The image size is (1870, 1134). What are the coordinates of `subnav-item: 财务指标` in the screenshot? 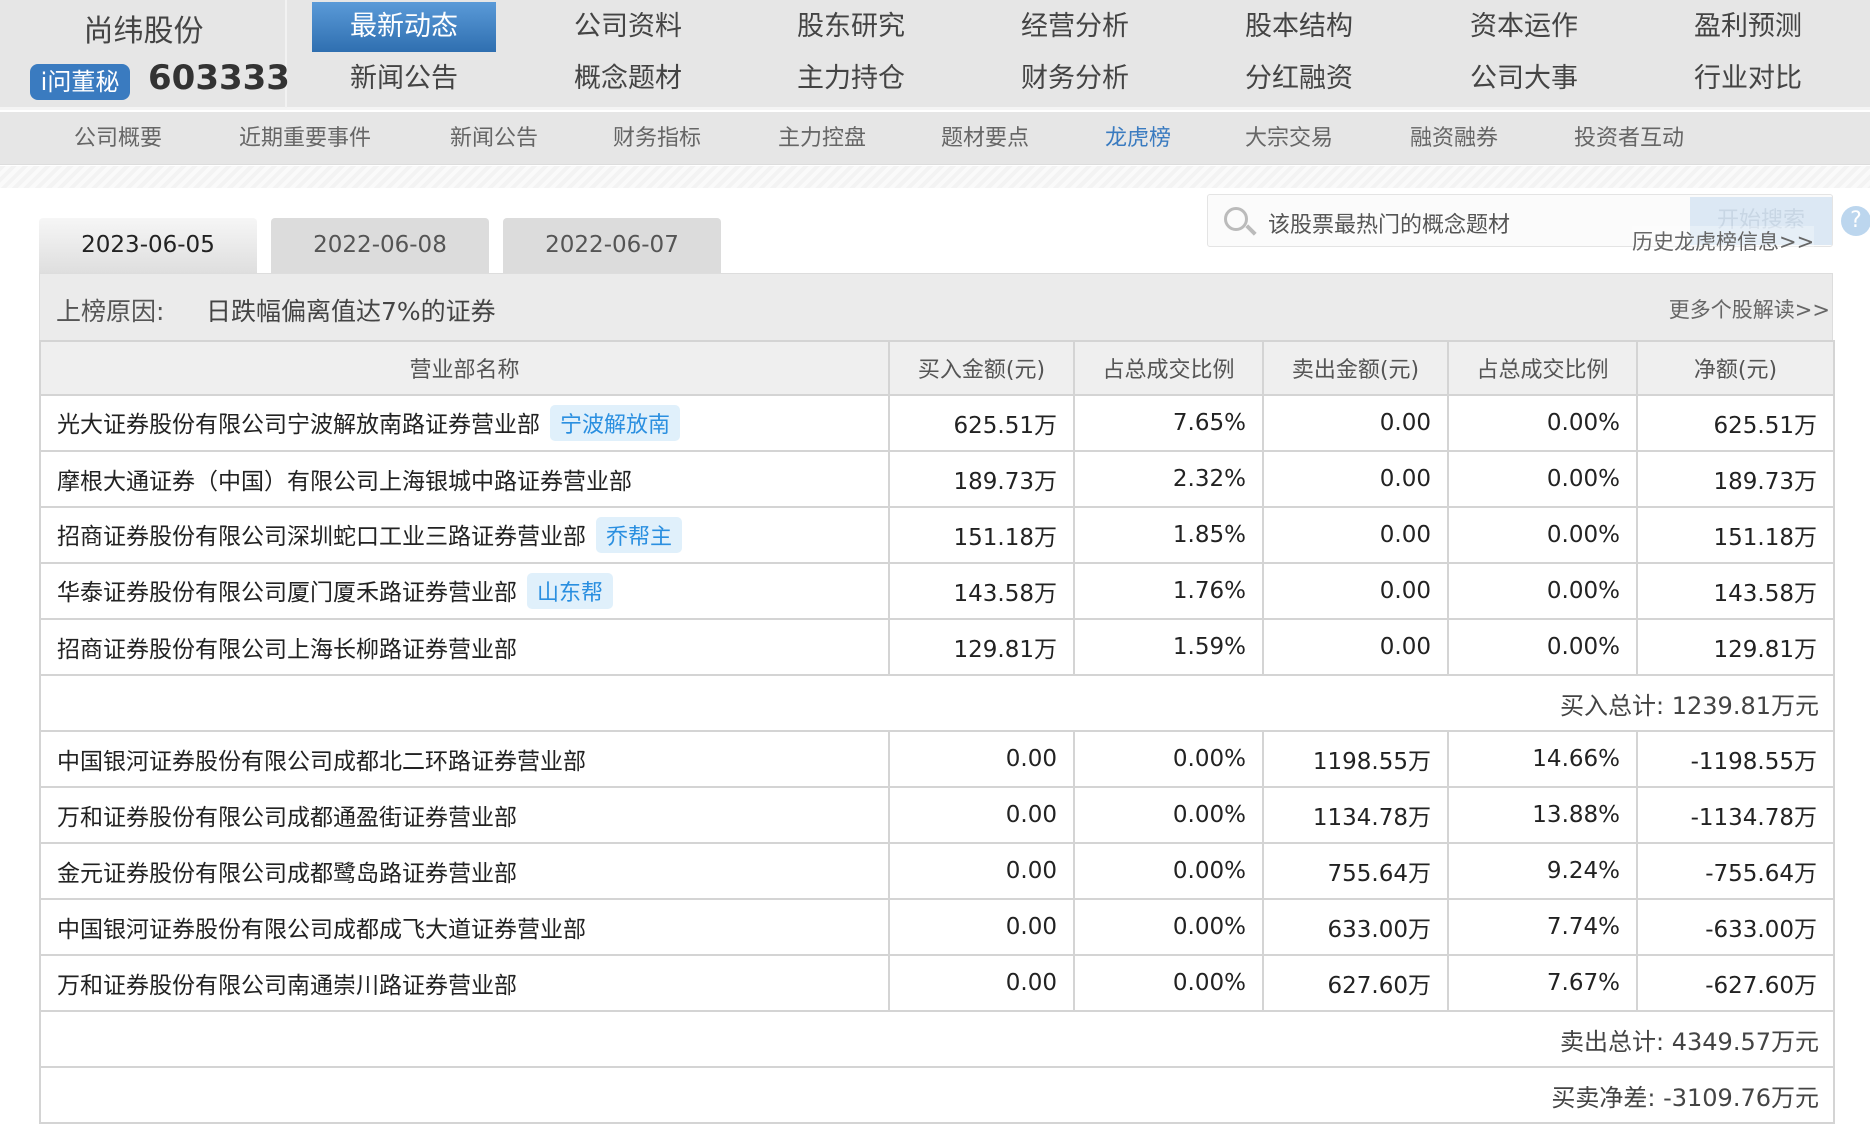 It's located at (657, 138).